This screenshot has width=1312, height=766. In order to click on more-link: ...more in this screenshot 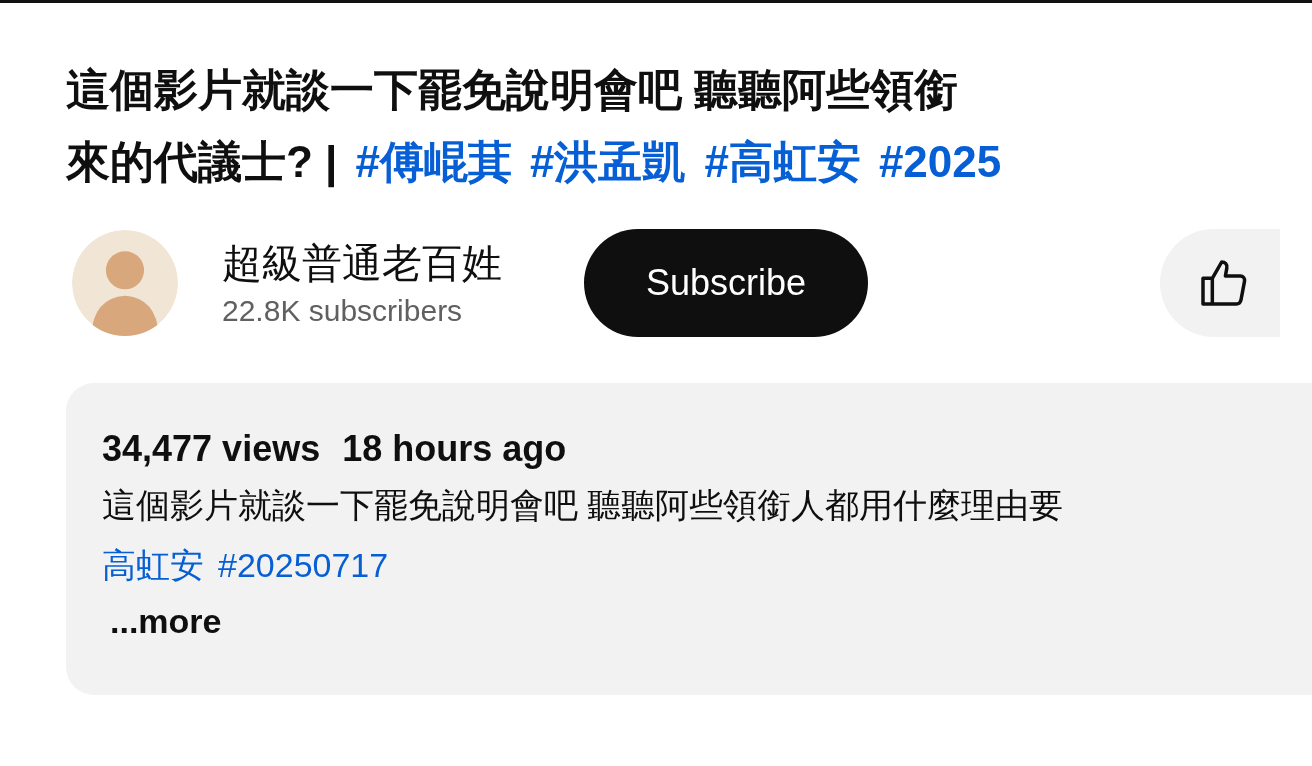, I will do `click(166, 621)`.